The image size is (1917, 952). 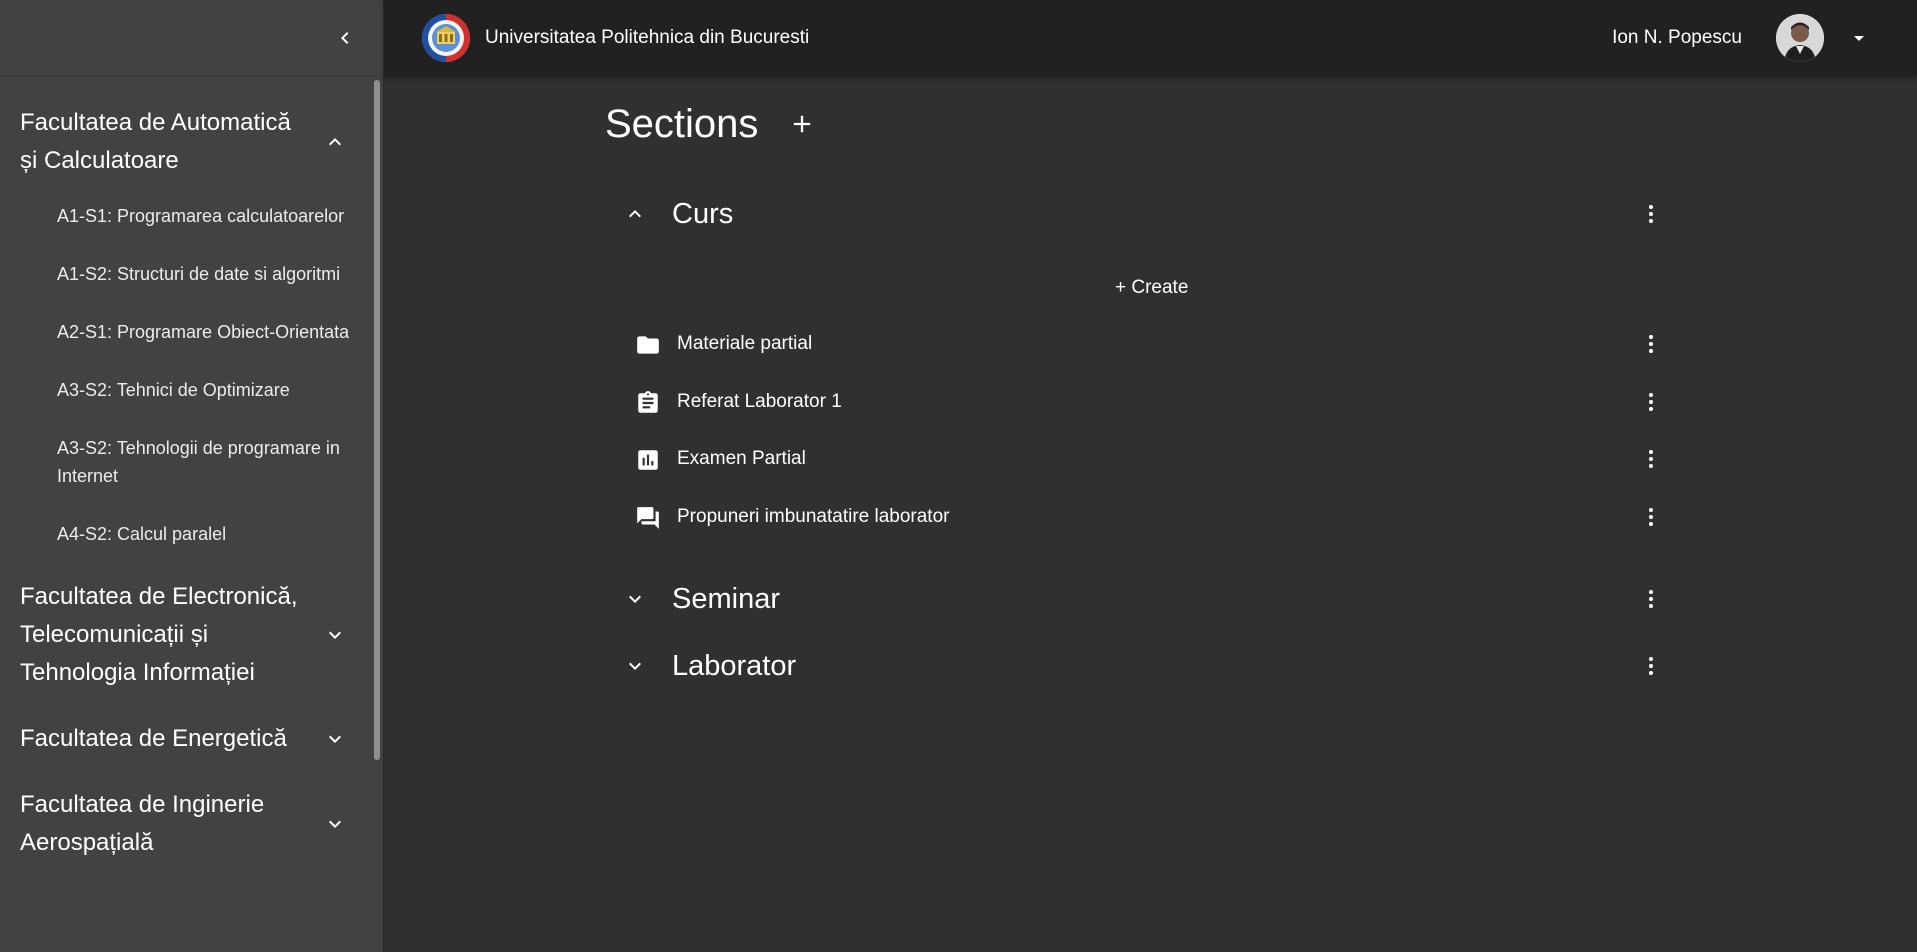 What do you see at coordinates (446, 38) in the screenshot?
I see `university-logo` at bounding box center [446, 38].